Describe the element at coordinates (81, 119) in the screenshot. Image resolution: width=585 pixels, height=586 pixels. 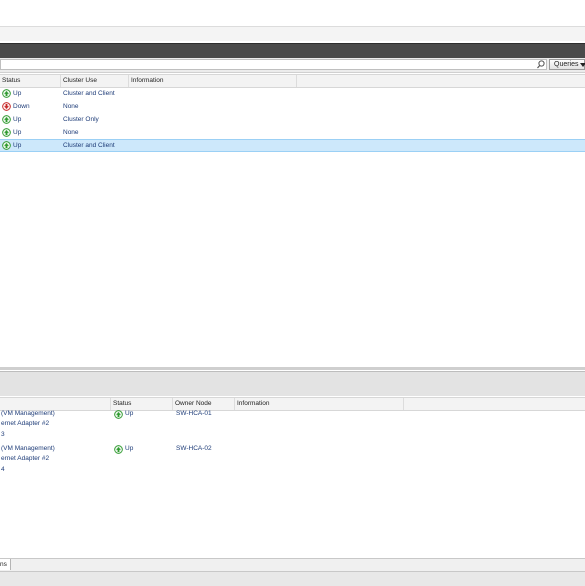
I see `network-cluster-use: Cluster Only` at that location.